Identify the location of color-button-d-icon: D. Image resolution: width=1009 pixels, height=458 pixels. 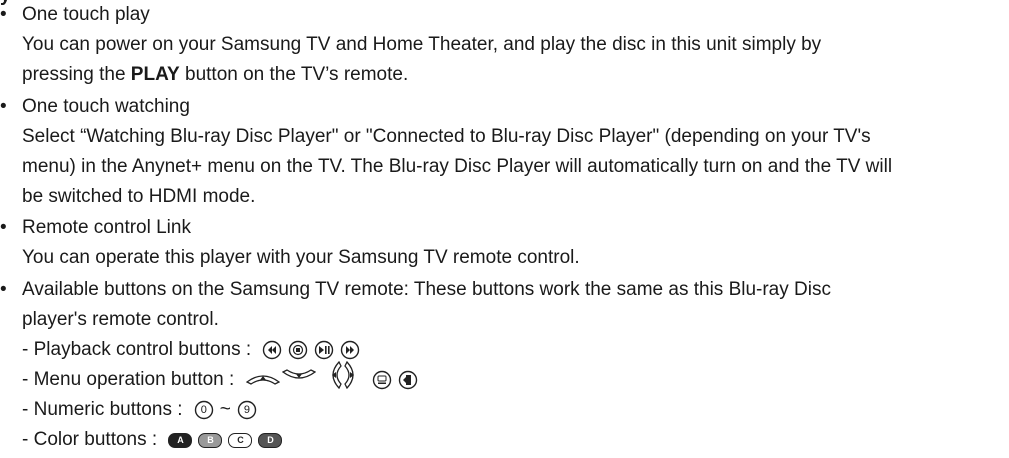
(270, 440).